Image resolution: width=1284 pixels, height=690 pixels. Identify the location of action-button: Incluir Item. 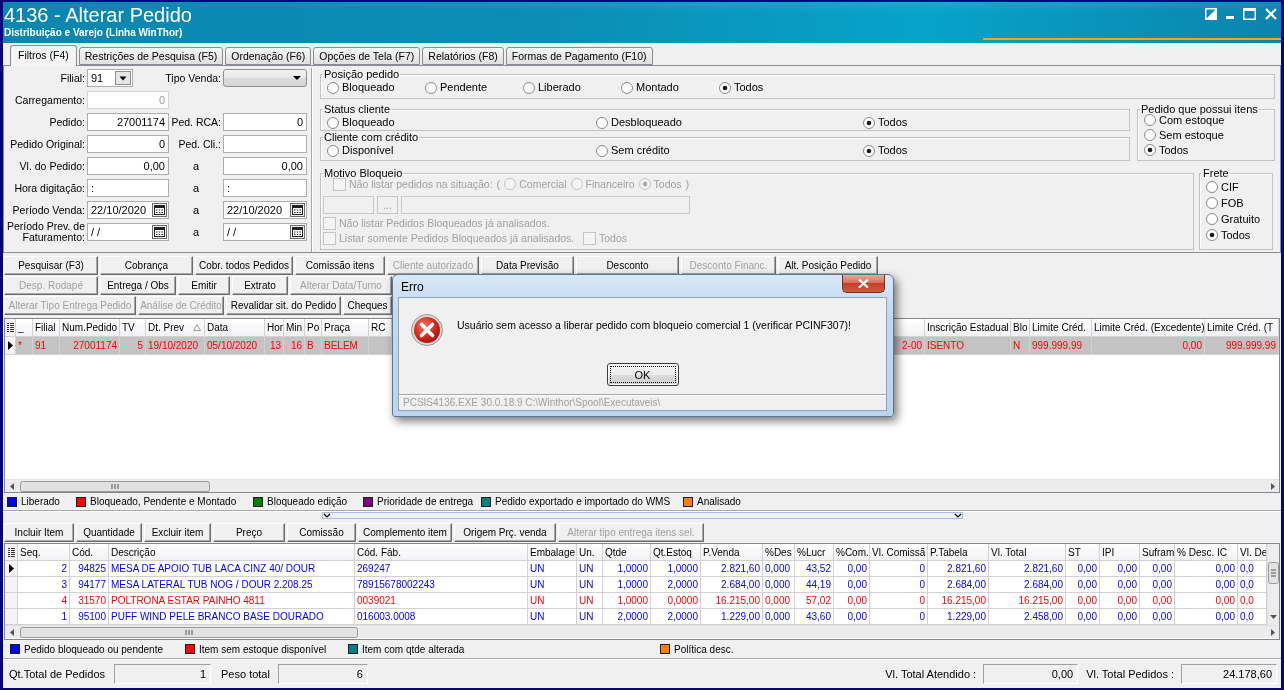
(39, 532).